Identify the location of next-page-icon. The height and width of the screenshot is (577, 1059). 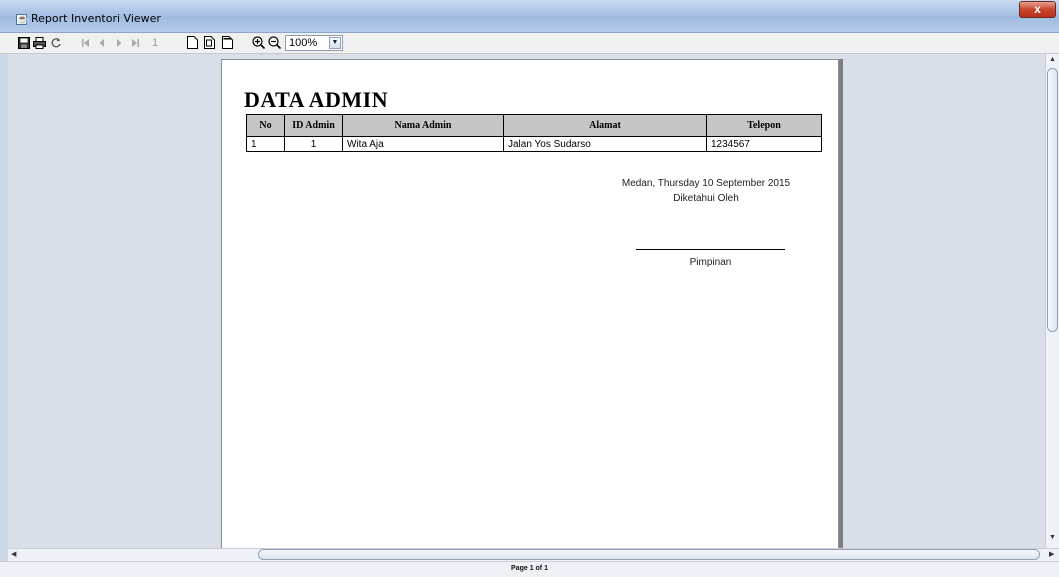
(118, 42).